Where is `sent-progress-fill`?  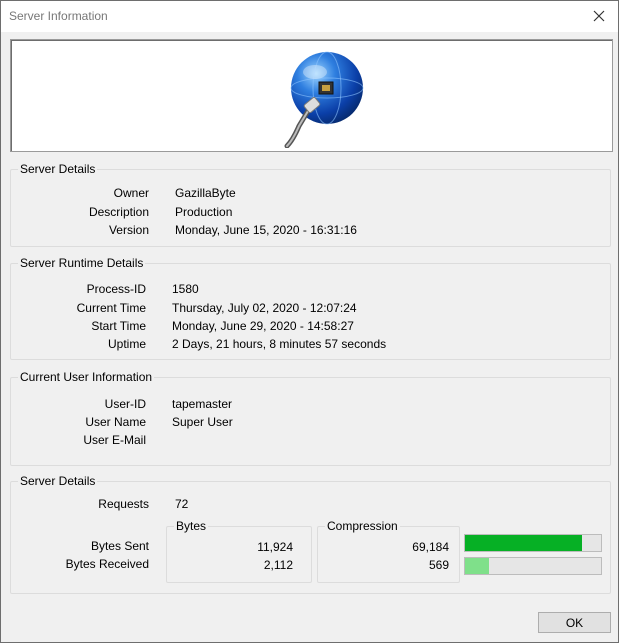 sent-progress-fill is located at coordinates (523, 543).